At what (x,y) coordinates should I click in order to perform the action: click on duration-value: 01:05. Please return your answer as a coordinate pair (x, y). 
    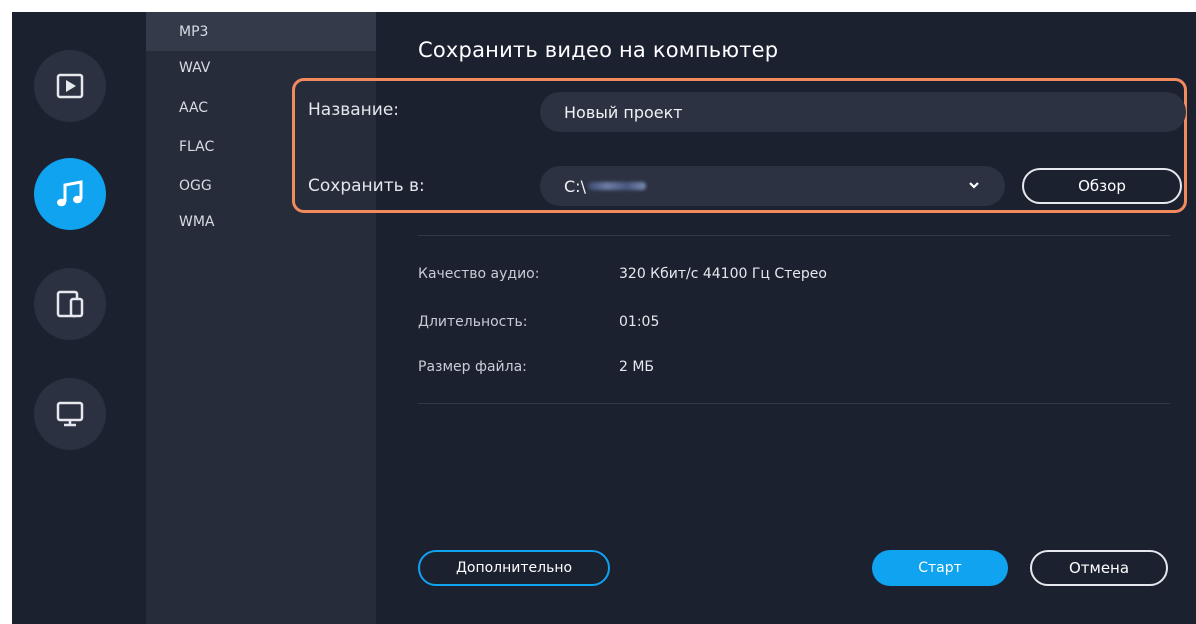
    Looking at the image, I should click on (639, 322).